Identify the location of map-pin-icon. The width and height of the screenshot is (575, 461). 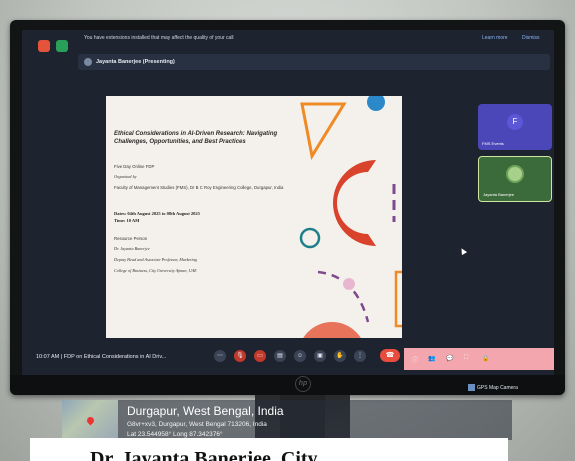
(90, 420).